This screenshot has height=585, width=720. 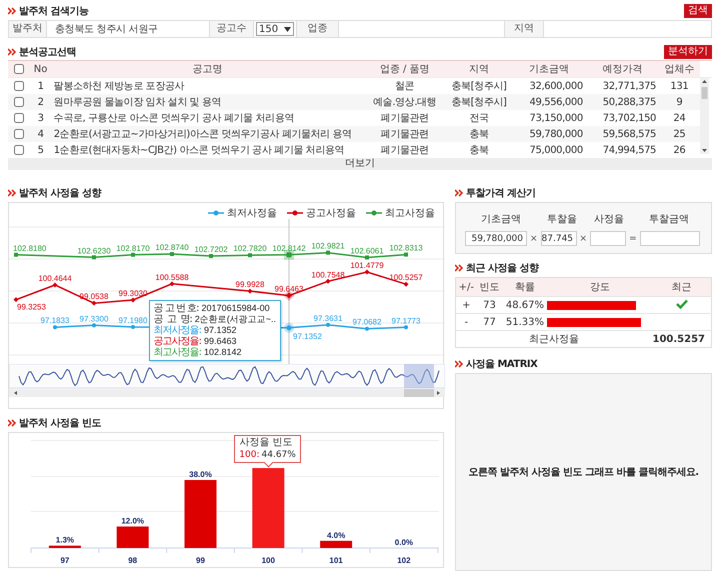 What do you see at coordinates (268, 560) in the screenshot?
I see `axis-label: 100` at bounding box center [268, 560].